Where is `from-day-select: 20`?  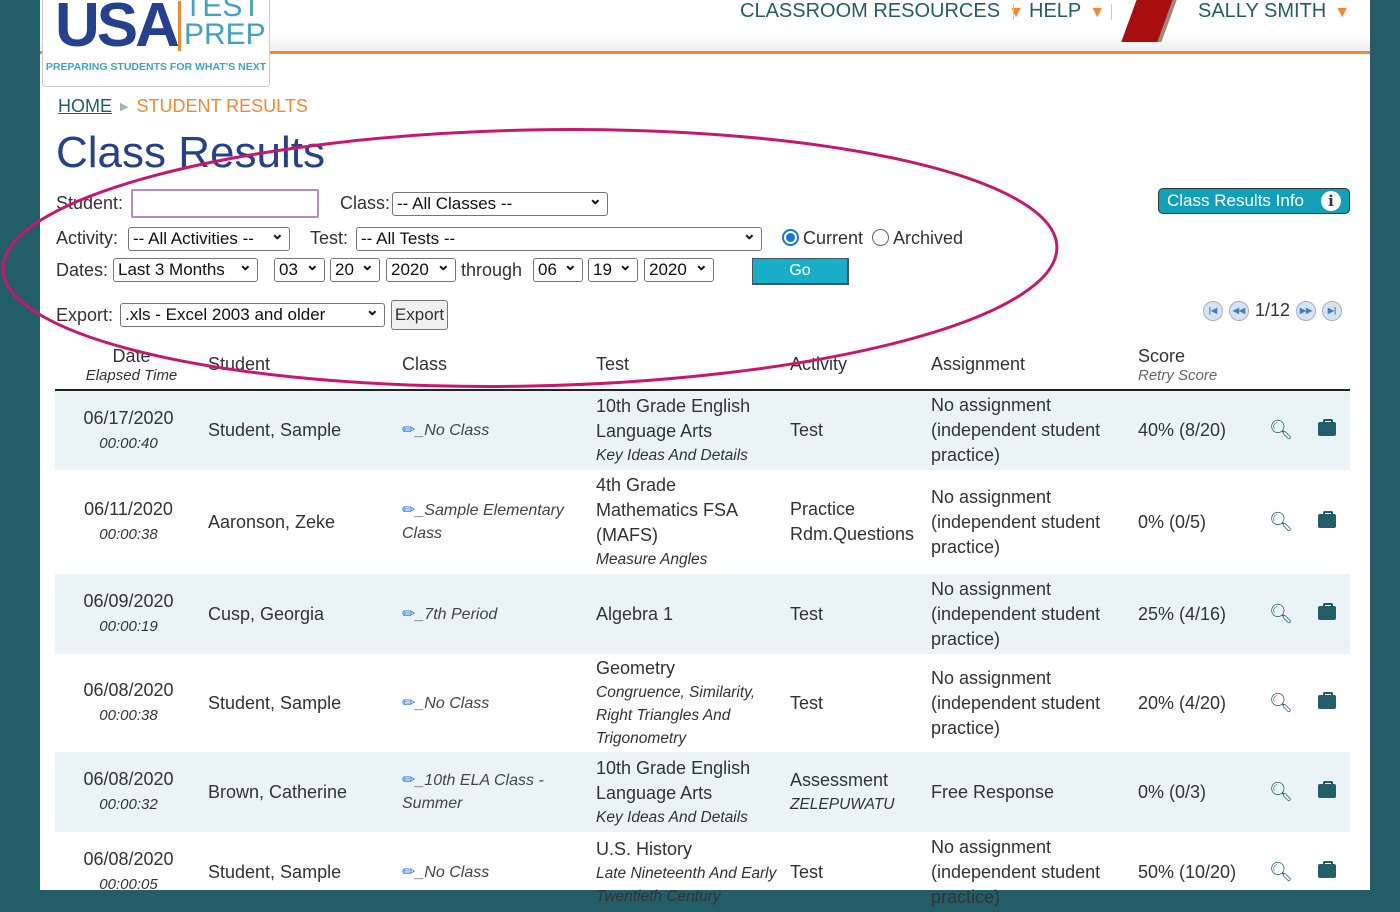
from-day-select: 20 is located at coordinates (355, 270).